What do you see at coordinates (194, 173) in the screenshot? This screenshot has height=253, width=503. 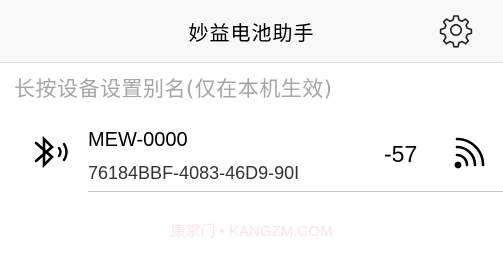 I see `device-uuid: 76184BBF-4083-46D9-90I` at bounding box center [194, 173].